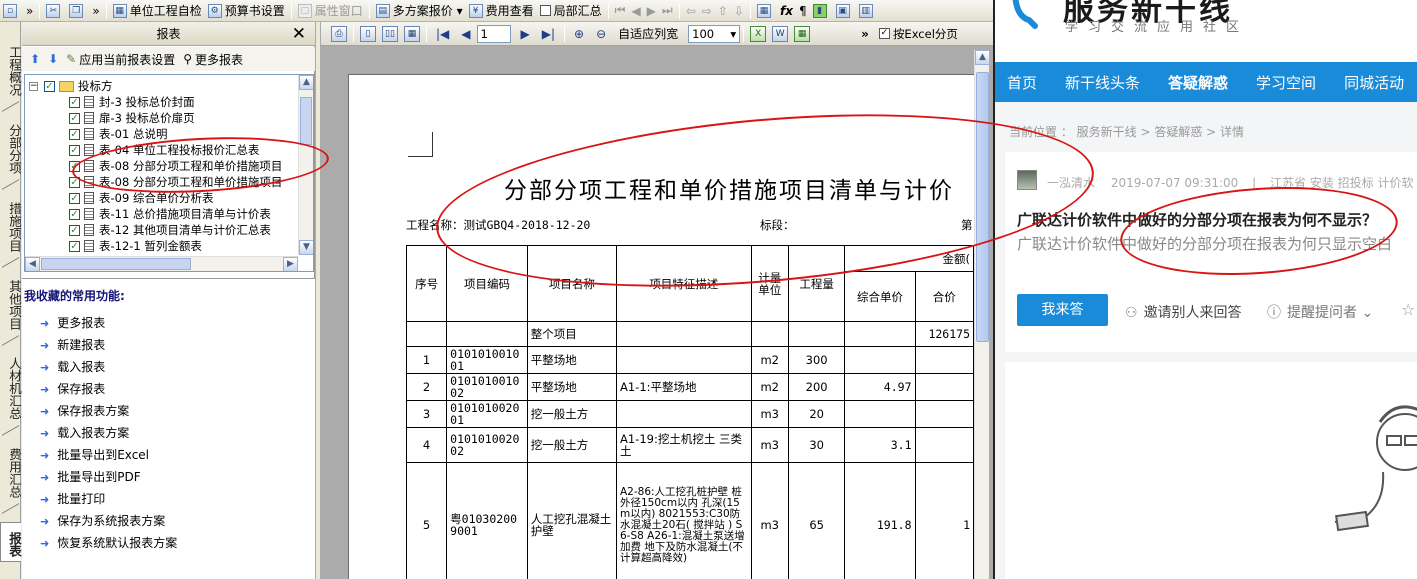  Describe the element at coordinates (368, 33) in the screenshot. I see `single-page-icon: ▯` at that location.